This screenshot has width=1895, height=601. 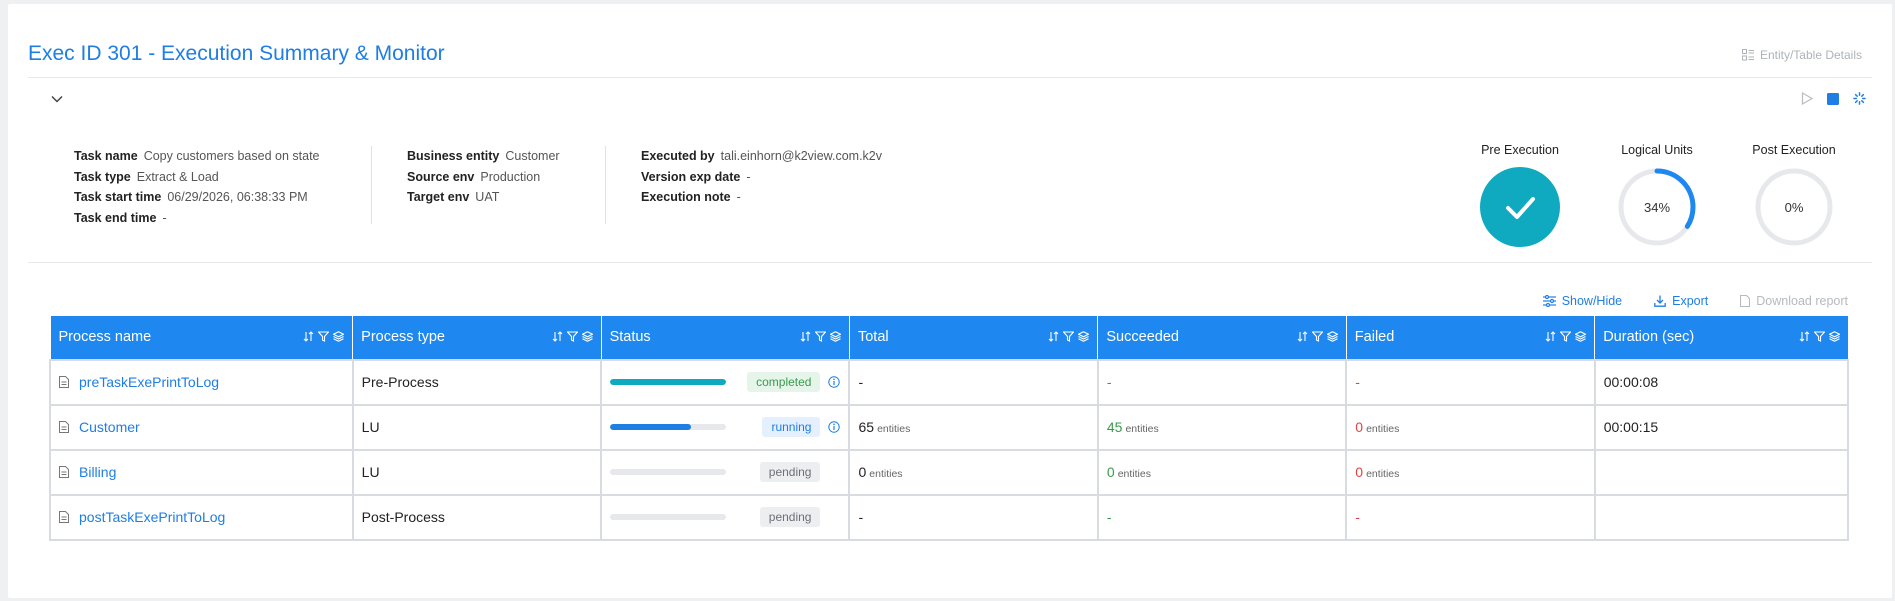 I want to click on vertical-divider, so click(x=605, y=185).